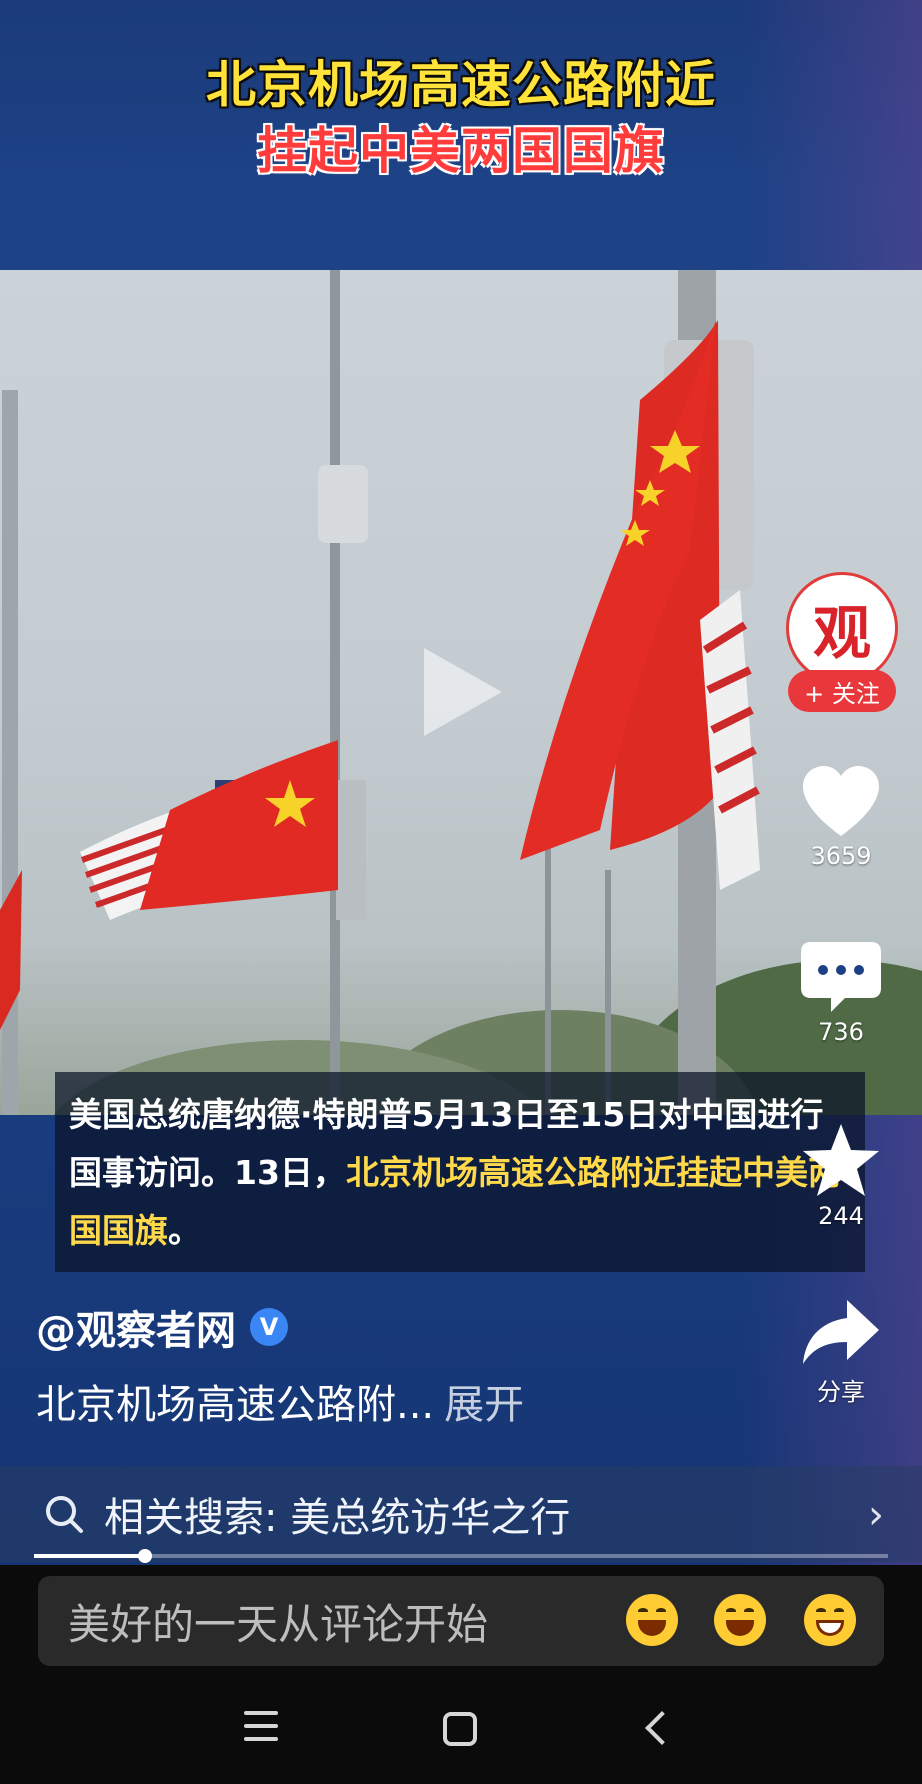  What do you see at coordinates (841, 977) in the screenshot?
I see `comment-icon` at bounding box center [841, 977].